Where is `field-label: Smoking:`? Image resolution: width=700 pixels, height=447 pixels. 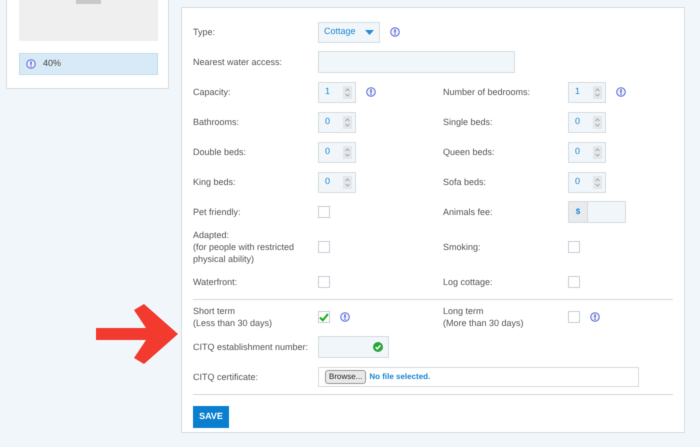
field-label: Smoking: is located at coordinates (462, 247).